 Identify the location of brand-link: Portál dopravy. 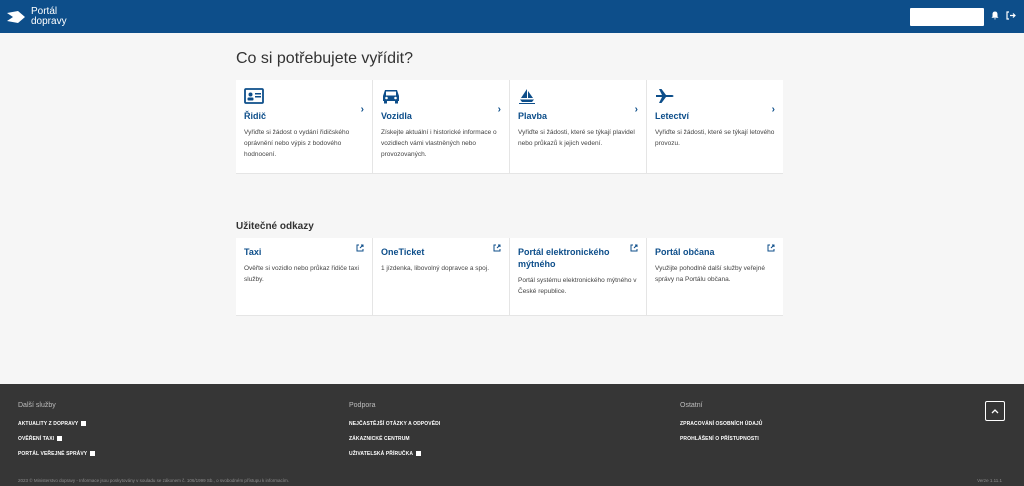
(36, 16).